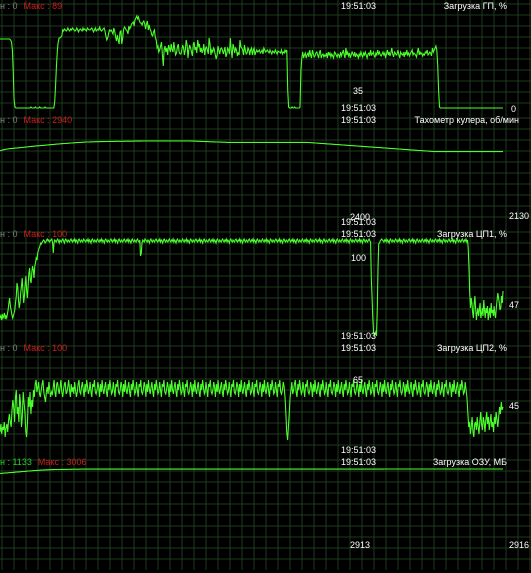 The image size is (531, 573). What do you see at coordinates (359, 258) in the screenshot?
I see `cursor-value: 100` at bounding box center [359, 258].